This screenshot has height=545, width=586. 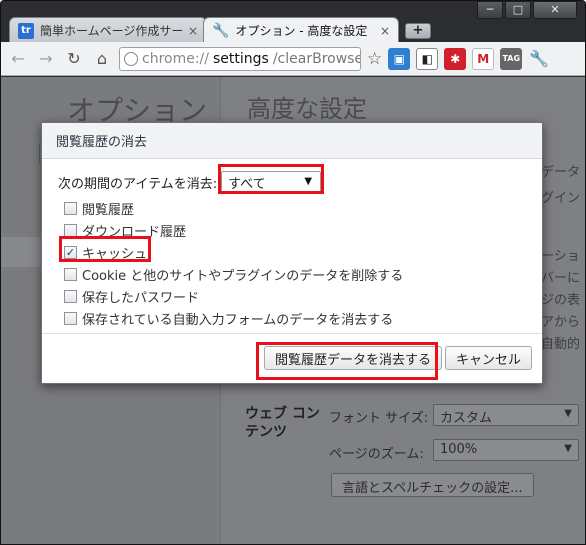 I want to click on option-label: 保存されている自動入力フォームのデータを消去する, so click(x=238, y=320).